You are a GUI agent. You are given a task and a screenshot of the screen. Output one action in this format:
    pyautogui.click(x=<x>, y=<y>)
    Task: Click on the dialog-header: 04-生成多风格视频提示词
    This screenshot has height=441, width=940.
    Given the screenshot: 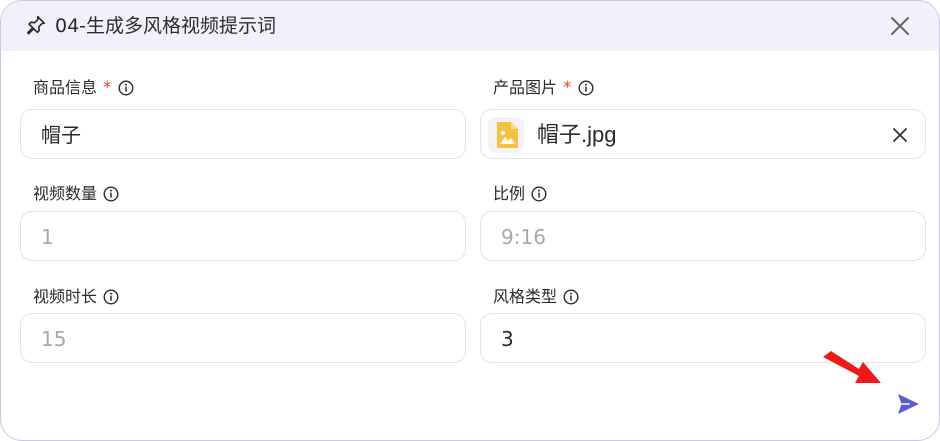 What is the action you would take?
    pyautogui.click(x=470, y=26)
    